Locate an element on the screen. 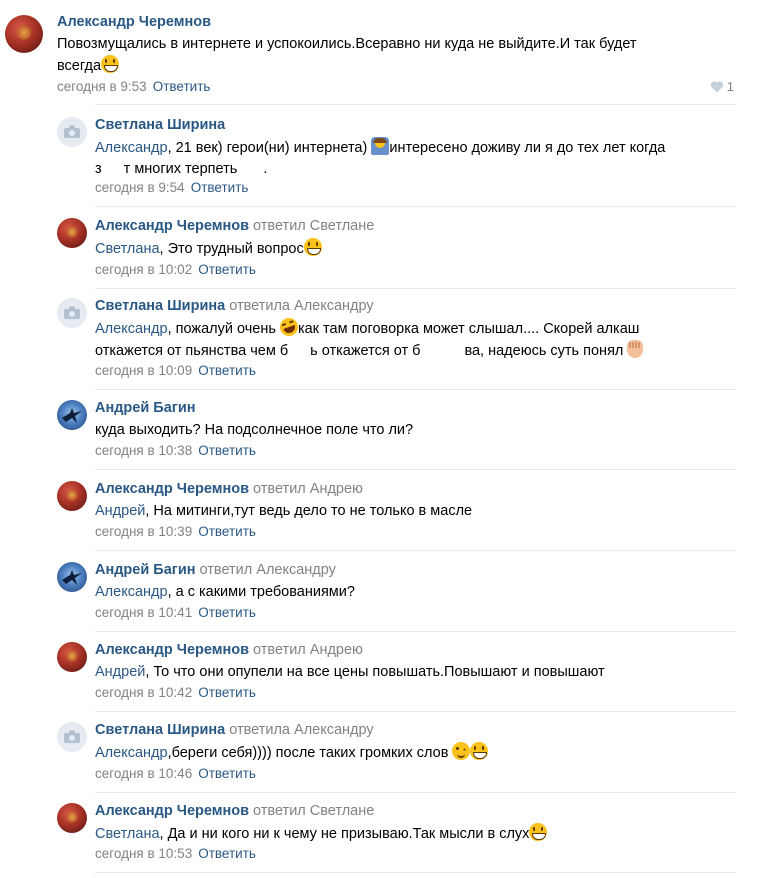  comment-meta: сегодня в 10:02 Ответить is located at coordinates (175, 269).